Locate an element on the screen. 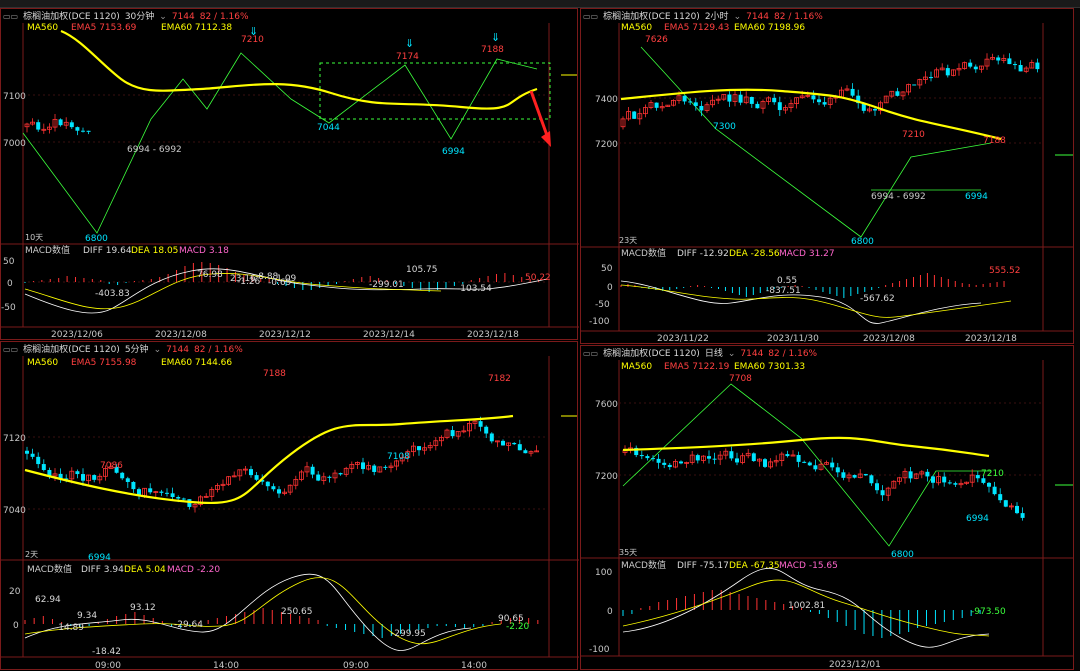 The height and width of the screenshot is (671, 1080). low-label: 7044 is located at coordinates (328, 128).